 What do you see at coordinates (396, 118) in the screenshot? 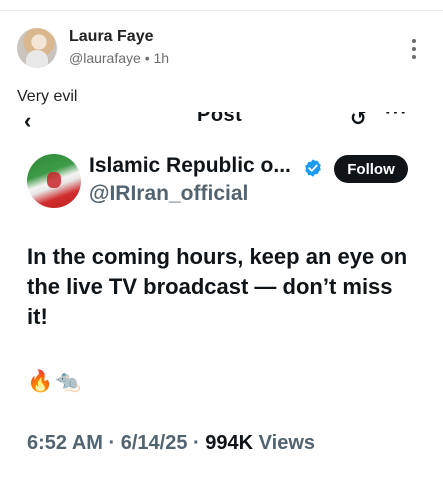
I see `more-icon: ···` at bounding box center [396, 118].